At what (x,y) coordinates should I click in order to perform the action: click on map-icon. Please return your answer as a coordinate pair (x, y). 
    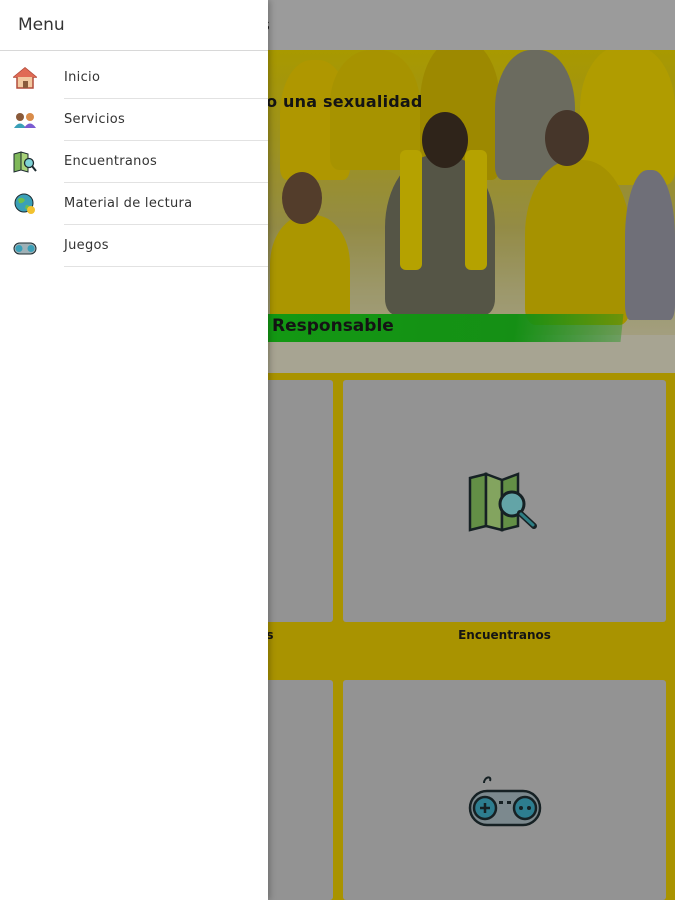
    Looking at the image, I should click on (25, 162).